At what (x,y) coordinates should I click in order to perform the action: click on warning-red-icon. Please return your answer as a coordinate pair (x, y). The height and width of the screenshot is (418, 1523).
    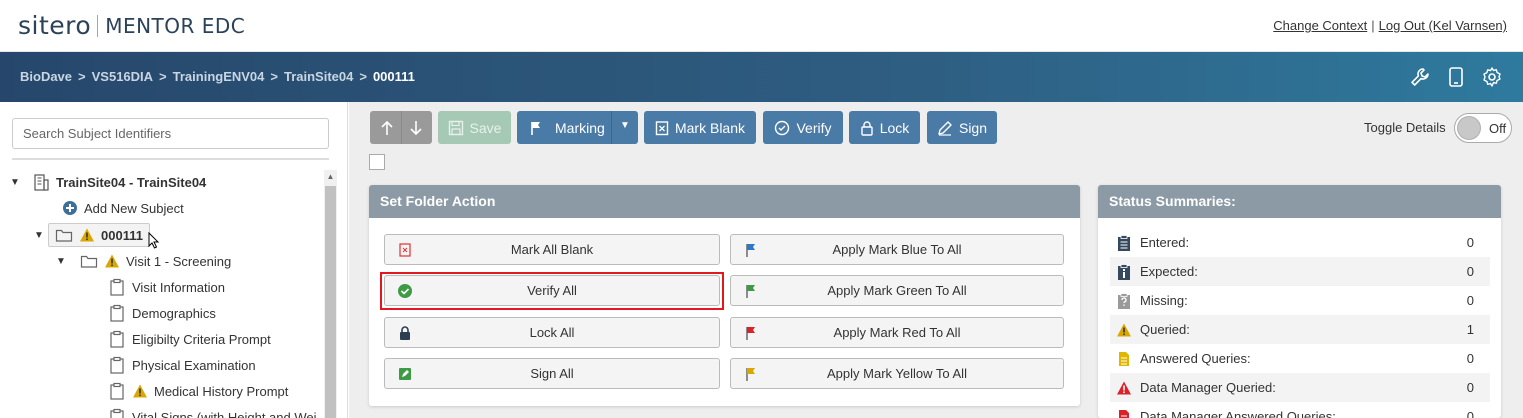
    Looking at the image, I should click on (1124, 388).